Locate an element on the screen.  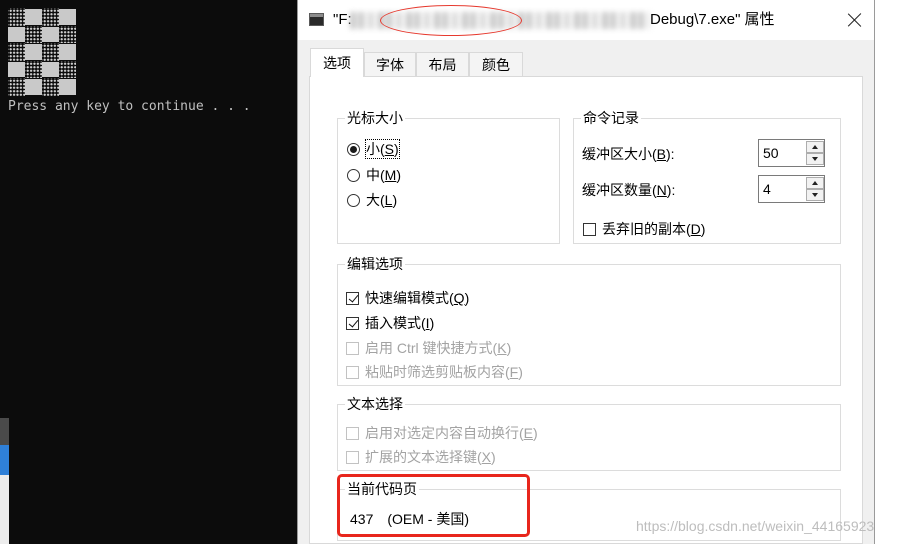
checkbox-quick-edit-mode: 快速编辑模式(Q) is located at coordinates (407, 298).